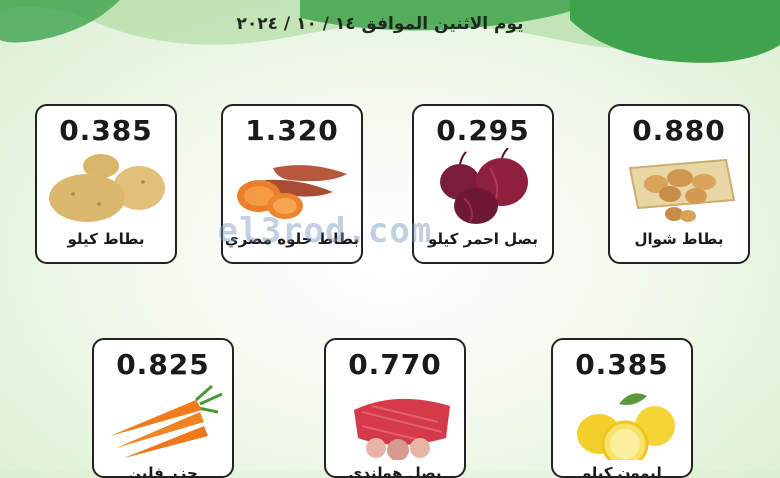 Image resolution: width=780 pixels, height=478 pixels. Describe the element at coordinates (402, 429) in the screenshot. I see `onion-bag-icon` at that location.